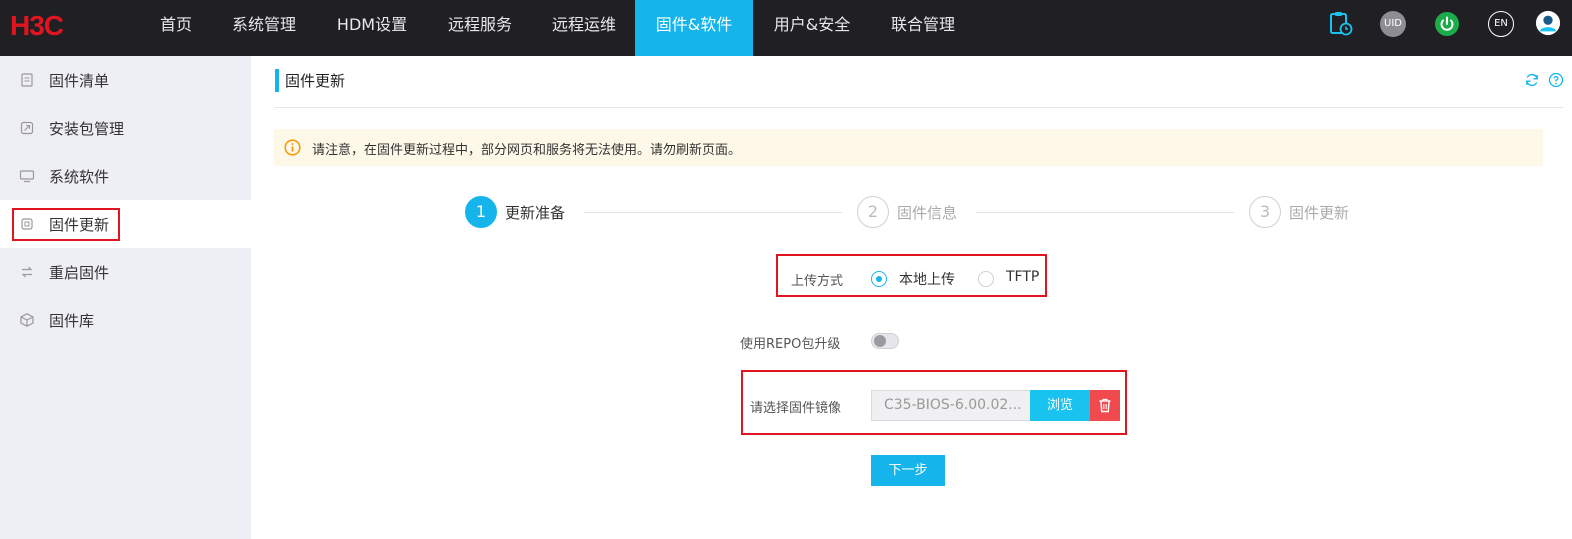 The width and height of the screenshot is (1572, 539). Describe the element at coordinates (66, 224) in the screenshot. I see `highlight-box-sidebar` at that location.